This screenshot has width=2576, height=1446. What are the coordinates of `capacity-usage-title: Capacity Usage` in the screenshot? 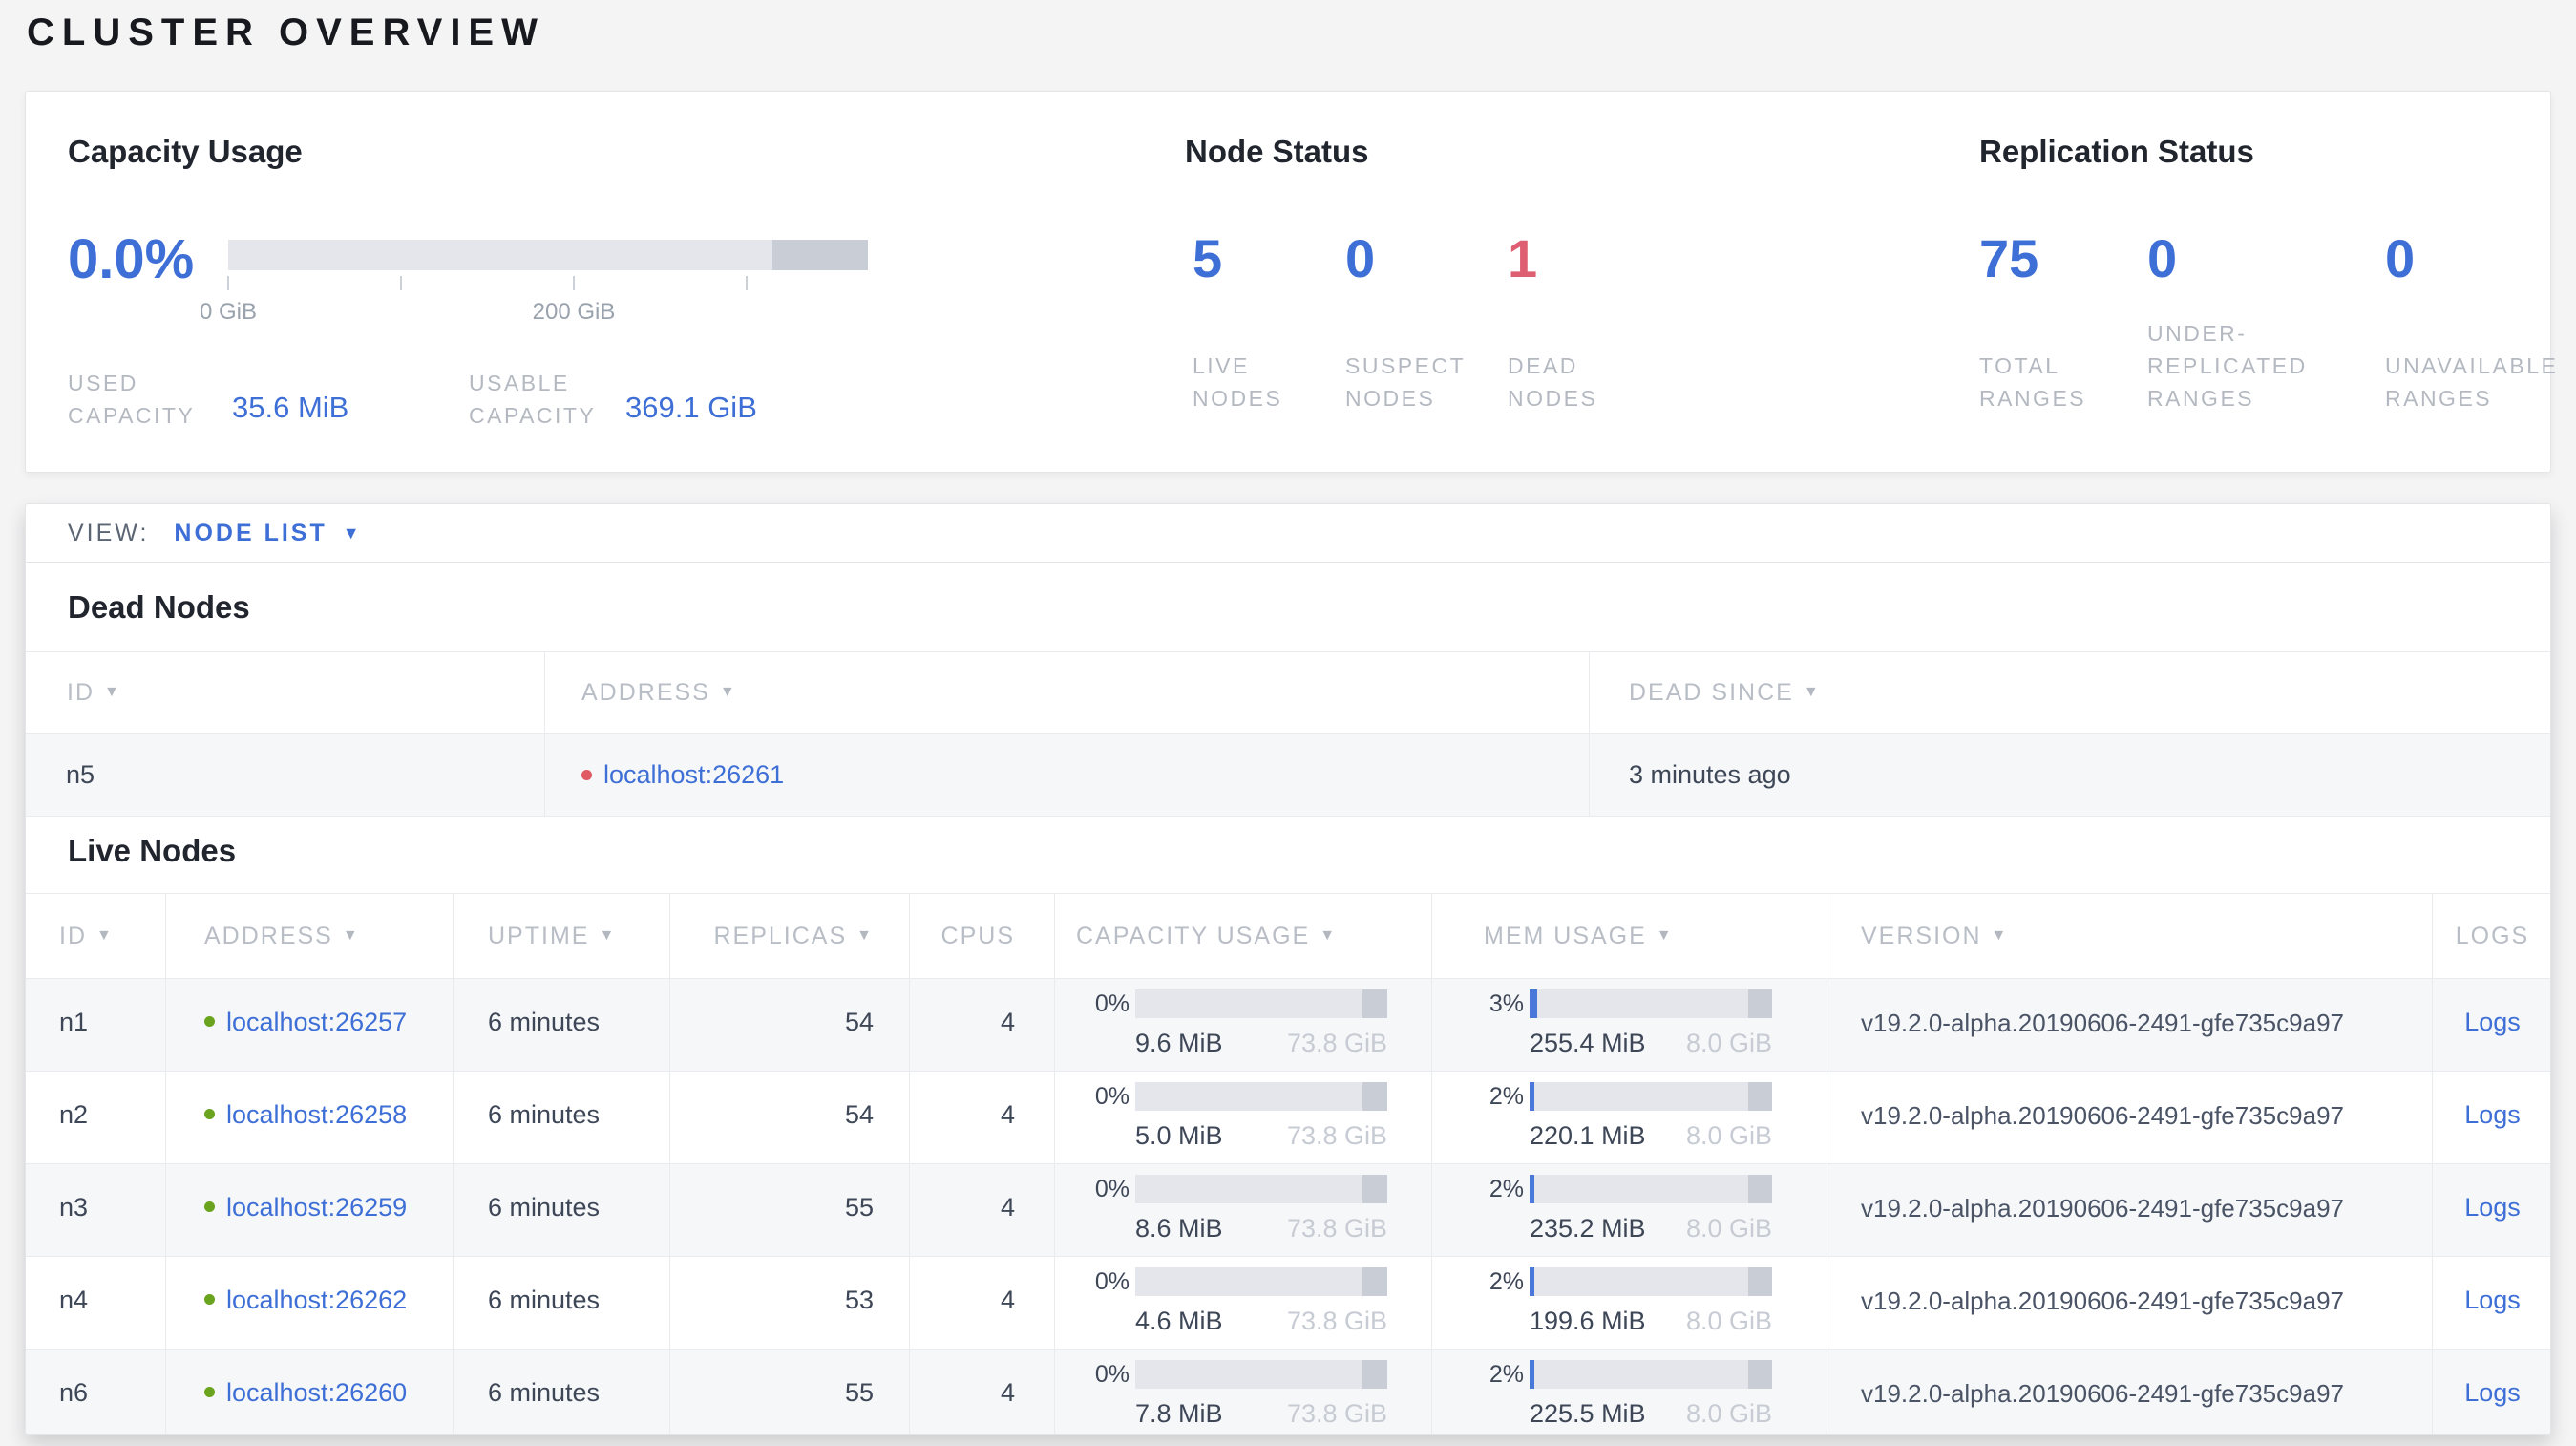 It's located at (185, 152).